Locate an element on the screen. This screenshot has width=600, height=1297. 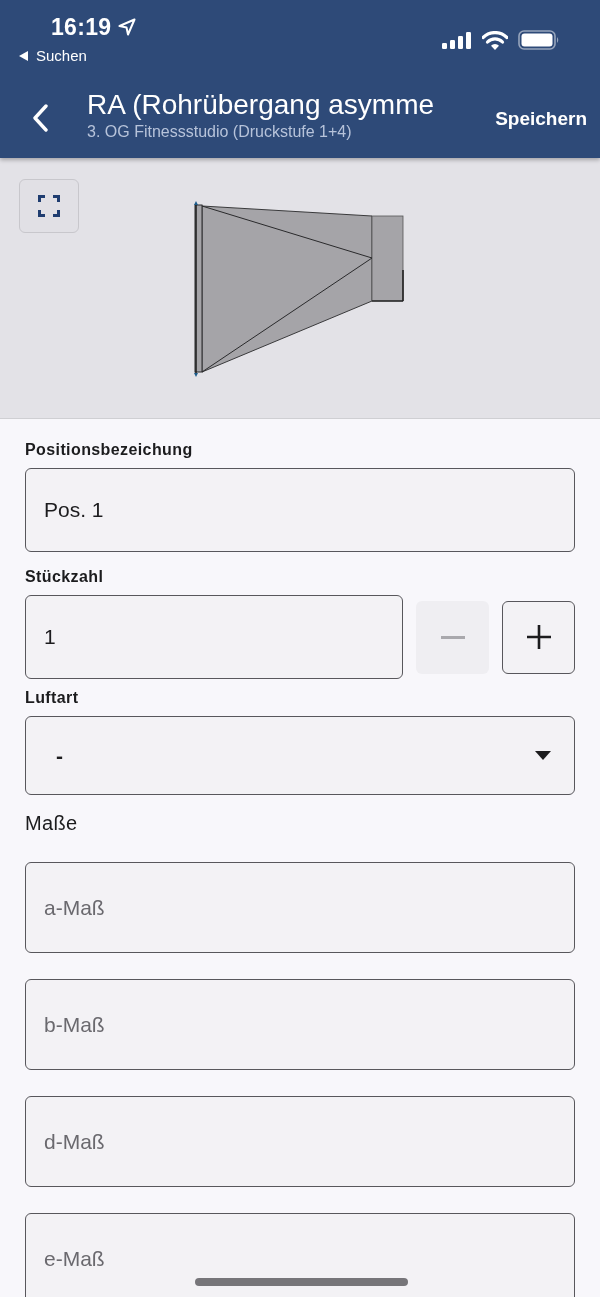
wifi-icon is located at coordinates (495, 40).